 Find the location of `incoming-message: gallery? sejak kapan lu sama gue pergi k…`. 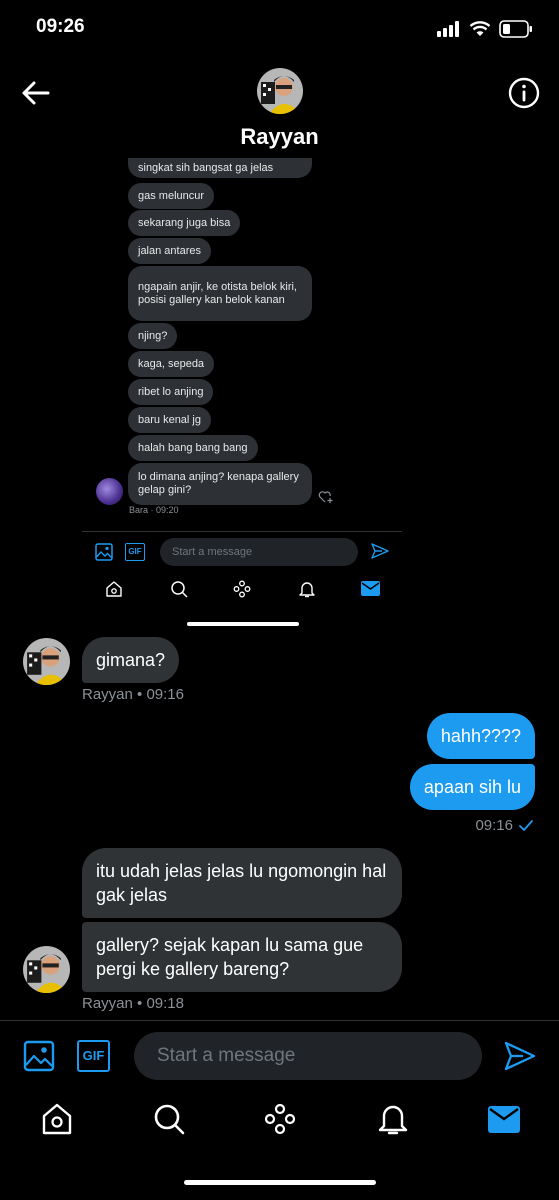

incoming-message: gallery? sejak kapan lu sama gue pergi k… is located at coordinates (242, 957).